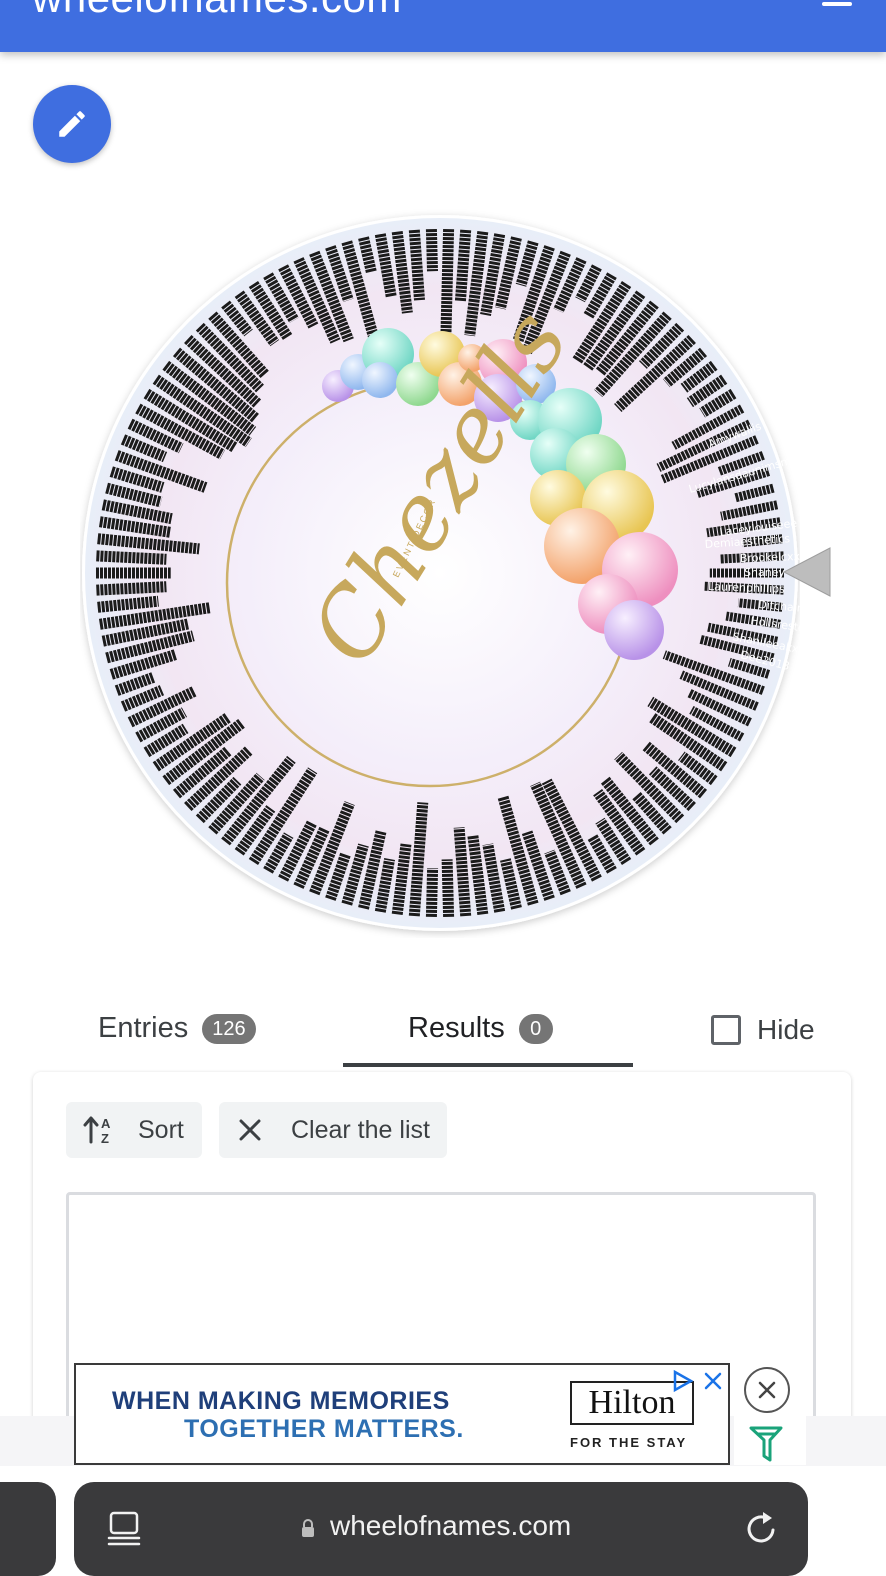  Describe the element at coordinates (764, 572) in the screenshot. I see `wheel-name: Shaney` at that location.